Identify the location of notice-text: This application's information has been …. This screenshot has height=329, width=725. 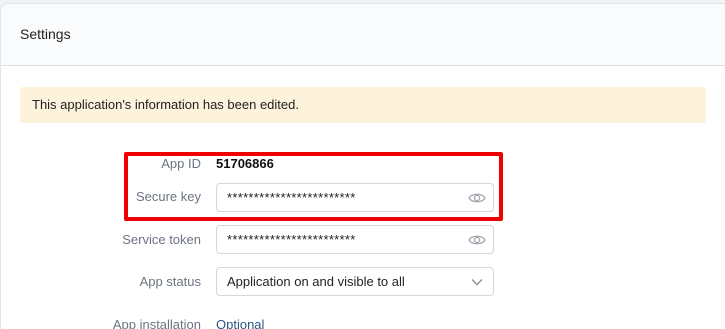
(165, 104).